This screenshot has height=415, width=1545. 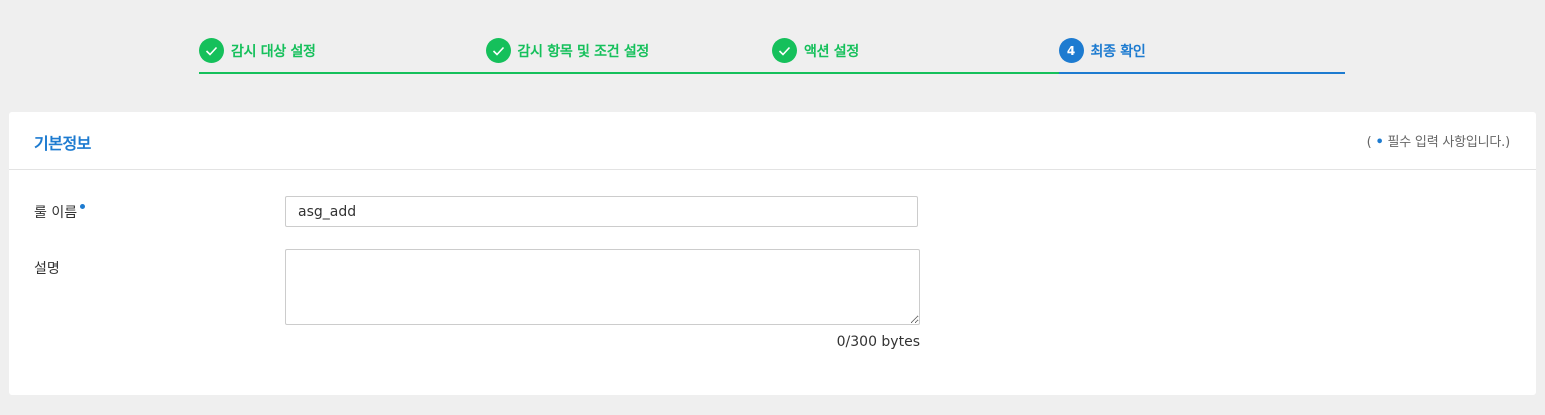 I want to click on required-note: ( • 필수 입력 사항입니다.), so click(x=1439, y=140).